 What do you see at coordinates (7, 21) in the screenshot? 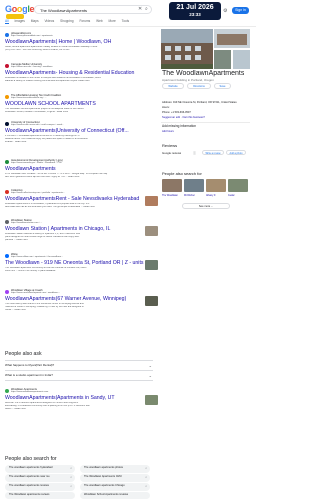
I see `tab-all: All` at bounding box center [7, 21].